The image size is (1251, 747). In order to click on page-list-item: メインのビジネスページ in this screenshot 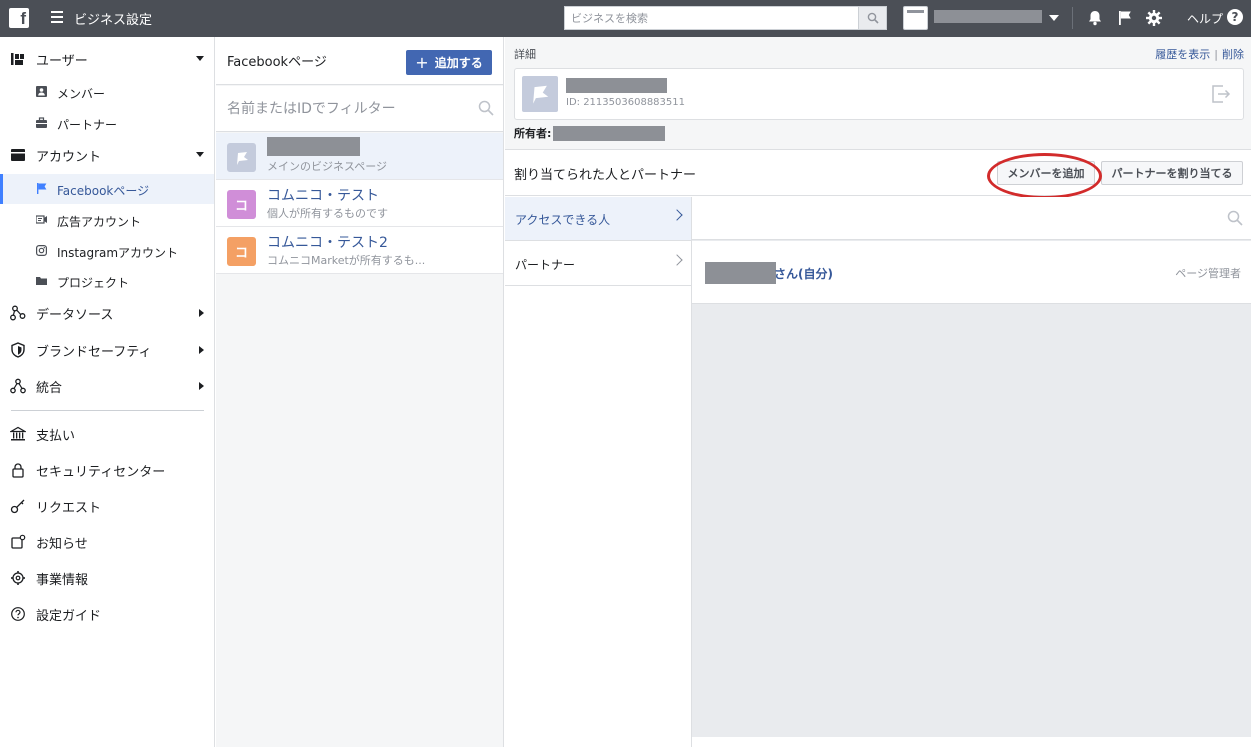, I will do `click(359, 156)`.